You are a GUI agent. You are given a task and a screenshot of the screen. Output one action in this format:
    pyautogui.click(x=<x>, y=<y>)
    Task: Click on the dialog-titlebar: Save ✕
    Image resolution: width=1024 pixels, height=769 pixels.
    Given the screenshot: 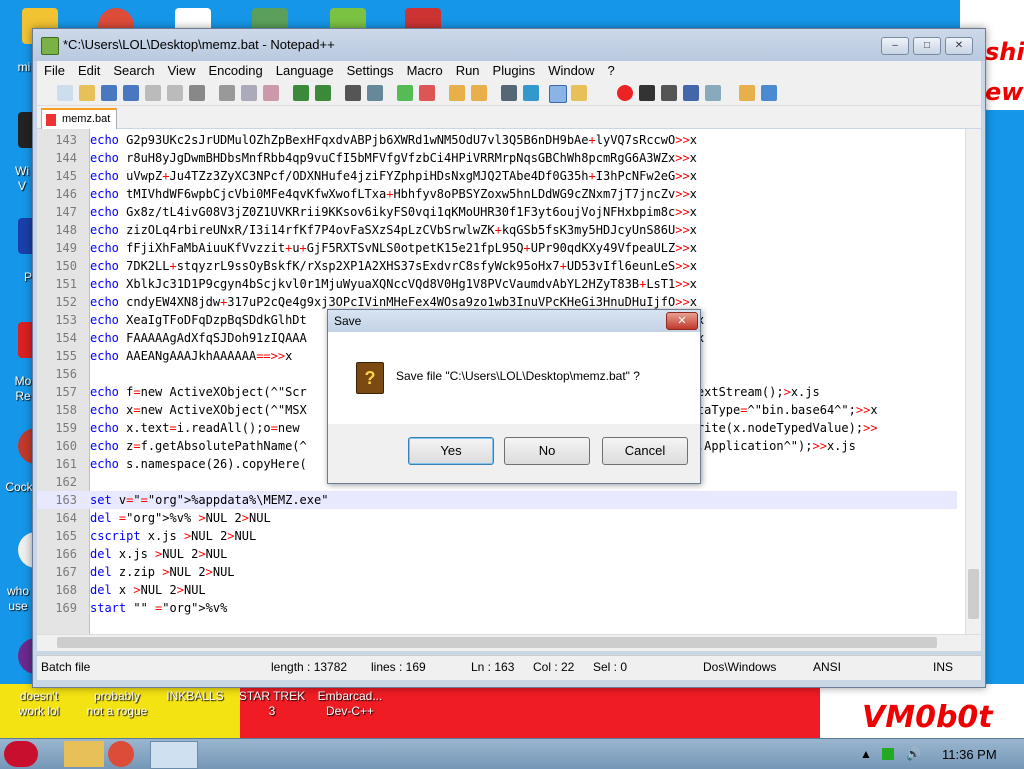 What is the action you would take?
    pyautogui.click(x=514, y=321)
    